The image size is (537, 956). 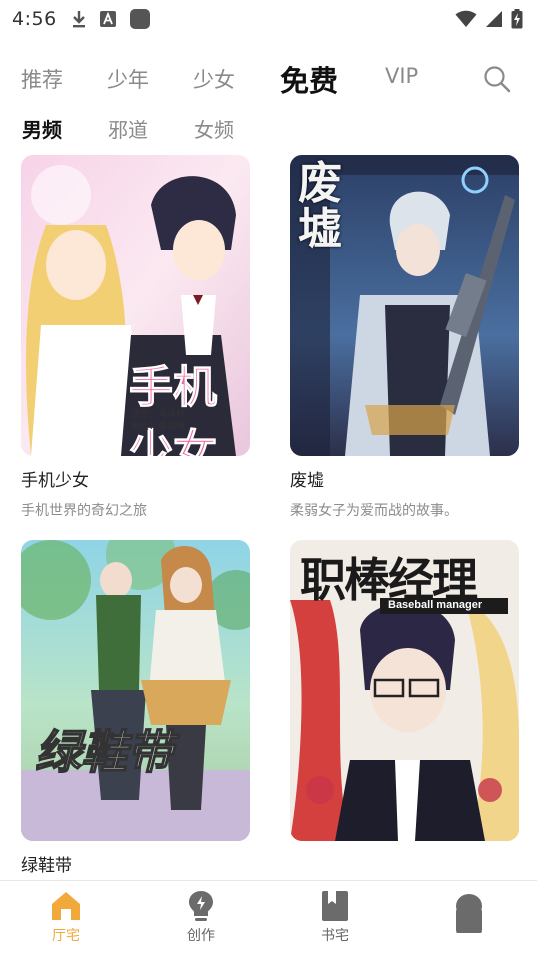 I want to click on nav-create-label: 创作, so click(x=201, y=936).